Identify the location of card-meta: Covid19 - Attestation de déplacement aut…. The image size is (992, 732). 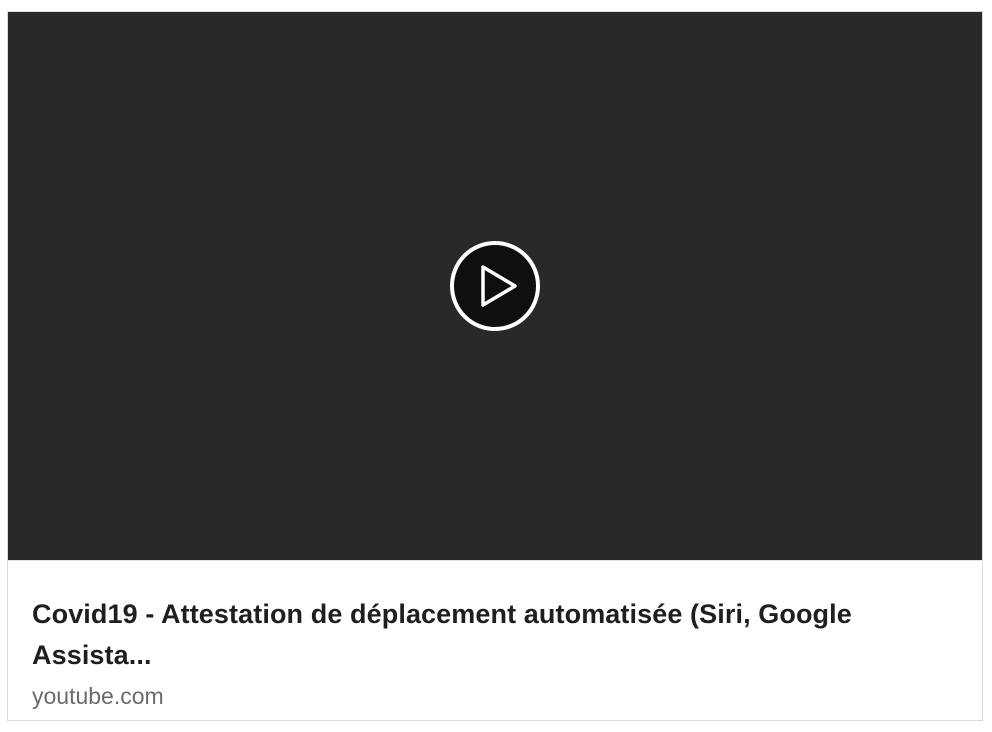
(492, 652).